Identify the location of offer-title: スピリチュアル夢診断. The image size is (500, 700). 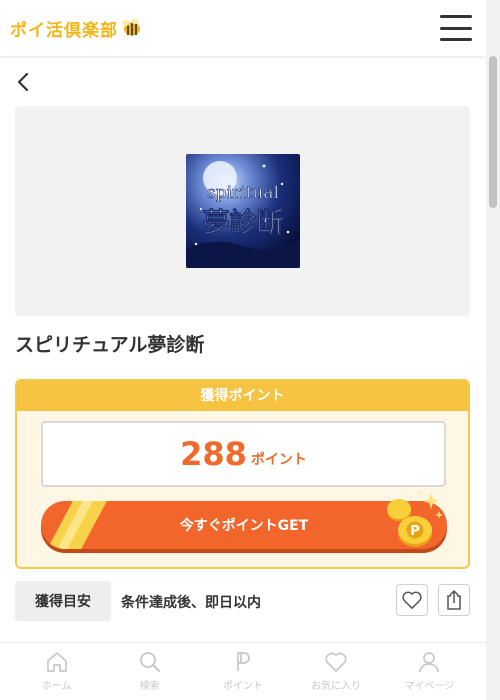
(110, 345).